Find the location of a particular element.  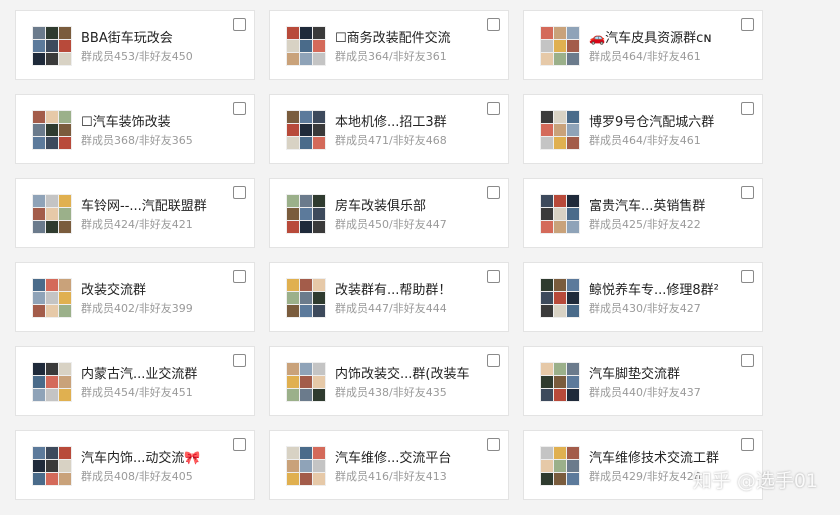

group-card: 改装群有...帮助群！ 群成员447/非好友444 is located at coordinates (389, 297).